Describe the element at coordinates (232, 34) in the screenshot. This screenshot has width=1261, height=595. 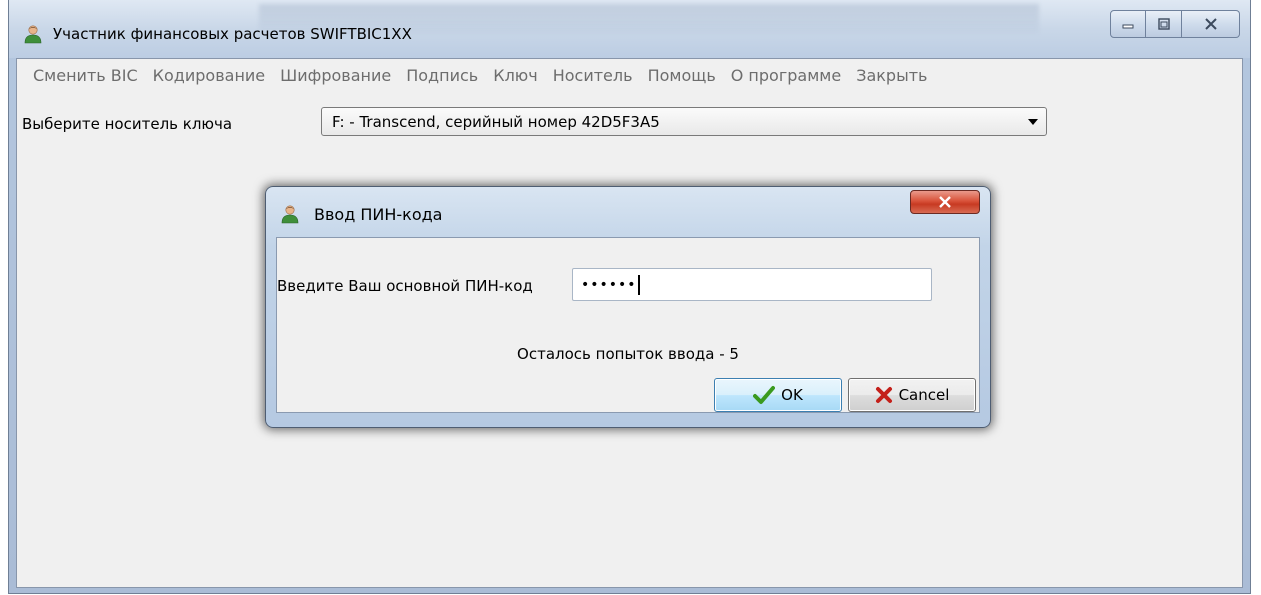
I see `window-title: Участник финансовых расчетов SWIFTBIC1XX` at that location.